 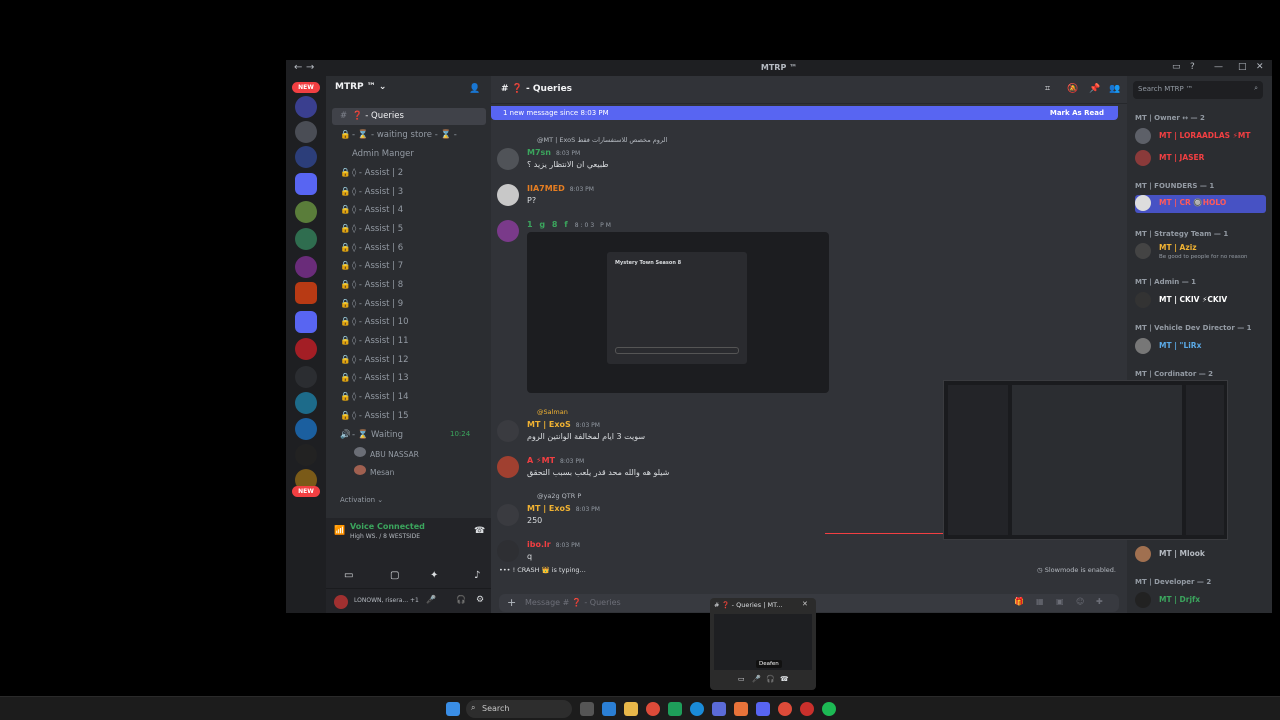 What do you see at coordinates (409, 416) in the screenshot?
I see `channel-item: 🔒◊ - Assist | 15` at bounding box center [409, 416].